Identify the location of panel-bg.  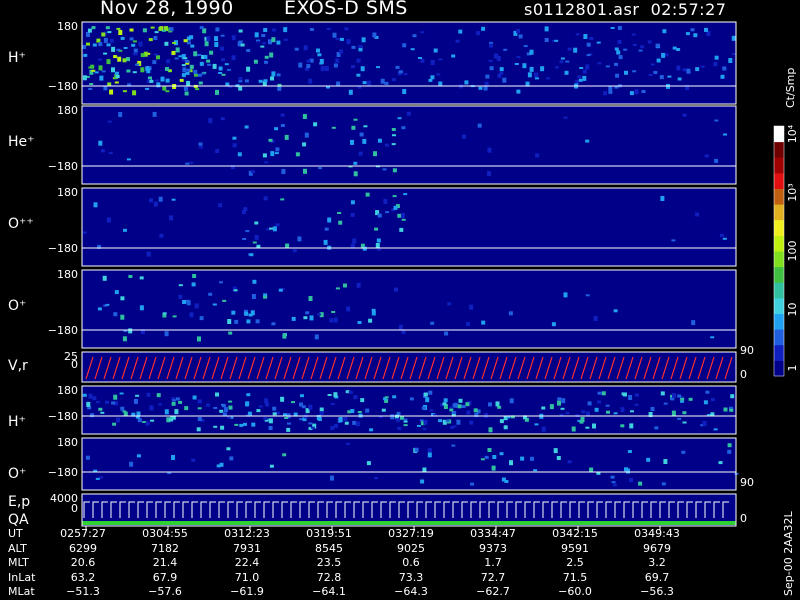
(409, 145).